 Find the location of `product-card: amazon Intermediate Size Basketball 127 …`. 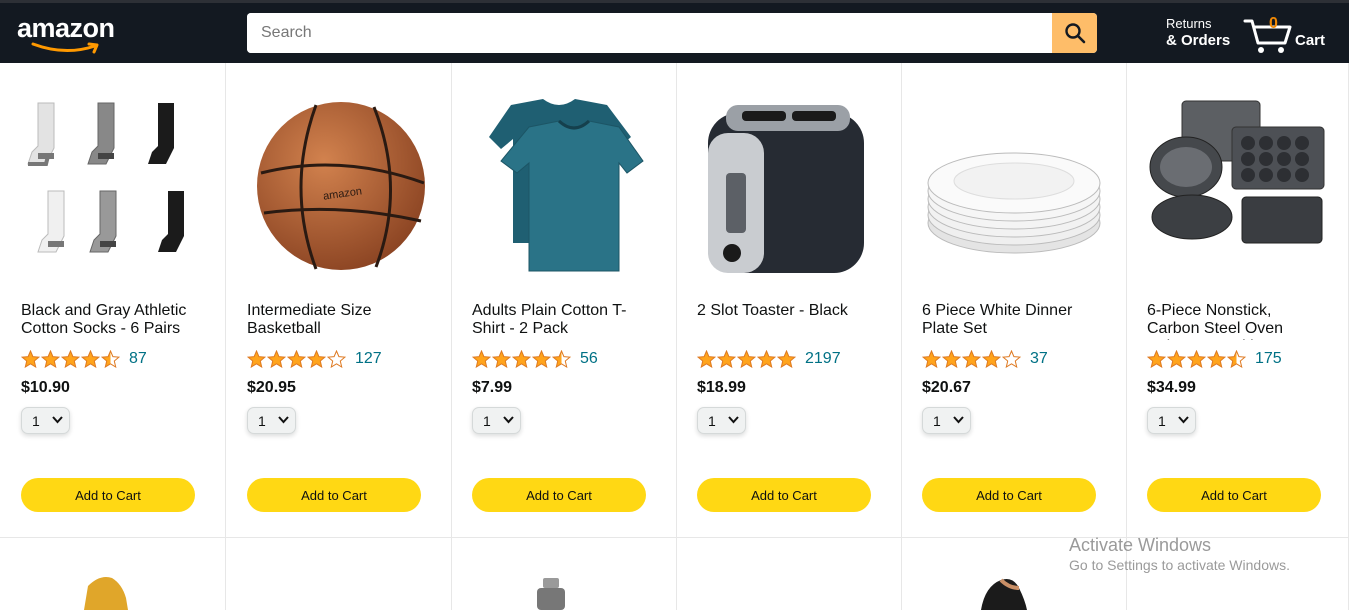

product-card: amazon Intermediate Size Basketball 127 … is located at coordinates (339, 300).